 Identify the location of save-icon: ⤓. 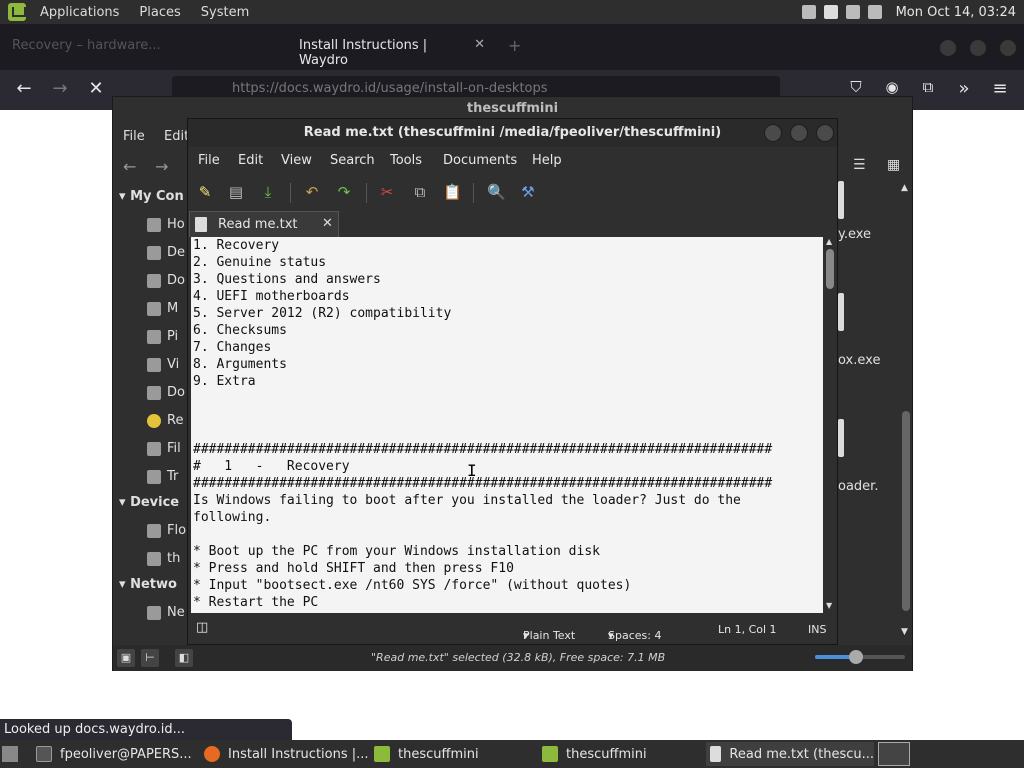
(268, 192).